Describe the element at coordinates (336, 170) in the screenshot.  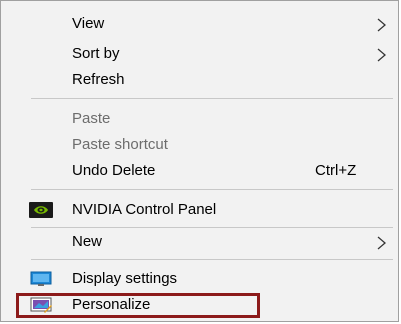
I see `menu-item-undo-delete-shortcut: Ctrl+Z` at that location.